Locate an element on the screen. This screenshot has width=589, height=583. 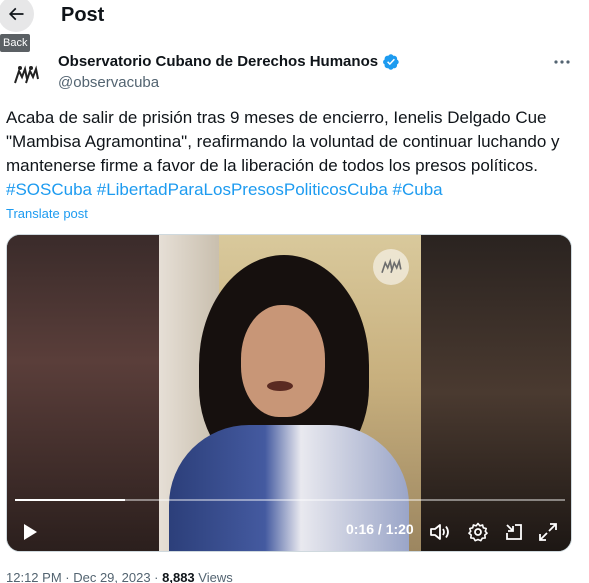
views-count: 8,883 is located at coordinates (178, 576).